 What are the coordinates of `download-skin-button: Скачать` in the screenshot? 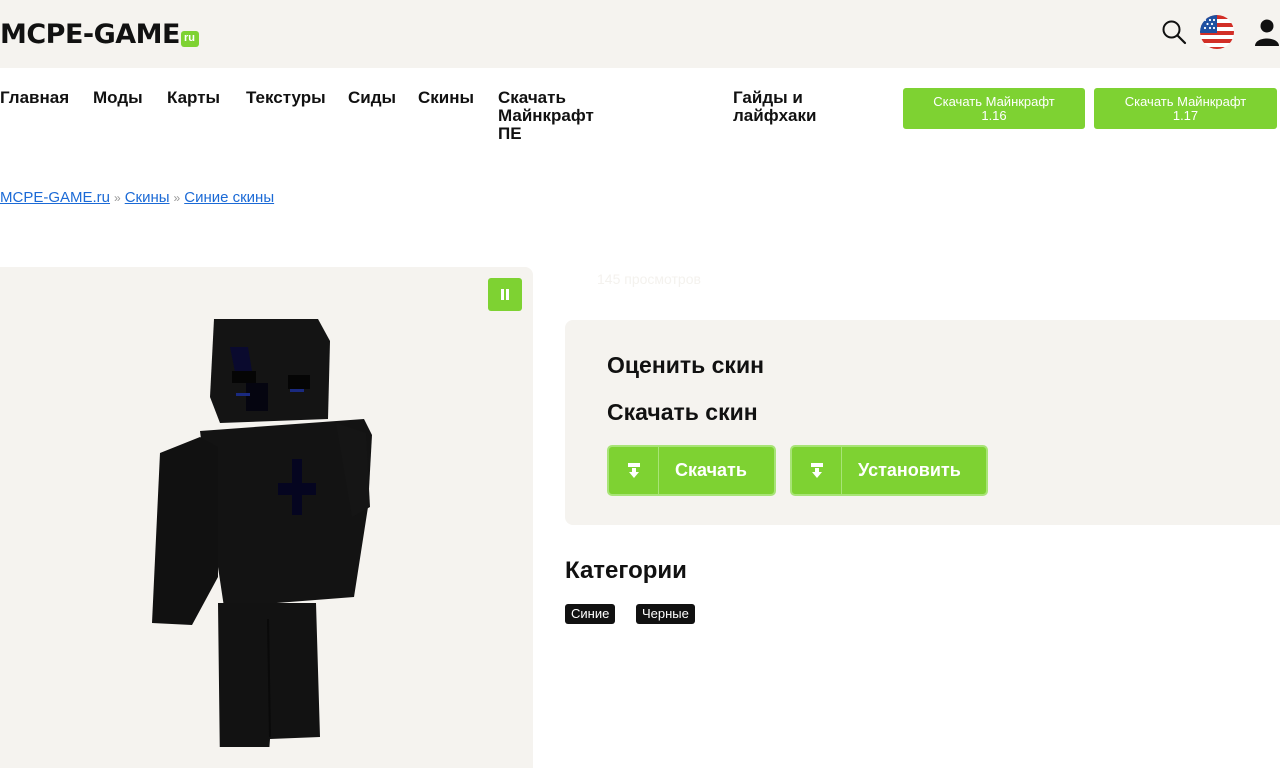 It's located at (691, 470).